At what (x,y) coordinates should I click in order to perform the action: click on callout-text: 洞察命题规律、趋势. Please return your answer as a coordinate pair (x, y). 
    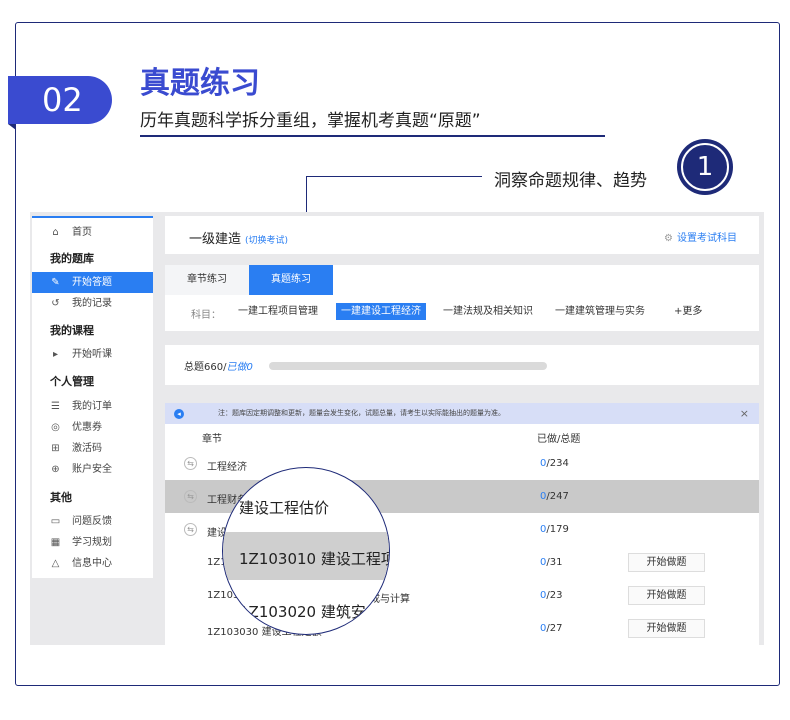
    Looking at the image, I should click on (570, 181).